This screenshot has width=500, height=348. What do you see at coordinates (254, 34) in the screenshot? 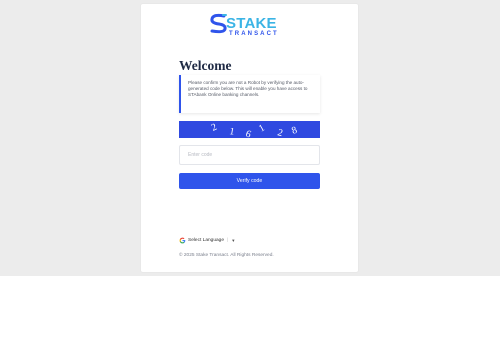
I see `brand-line2: TRANSACT` at bounding box center [254, 34].